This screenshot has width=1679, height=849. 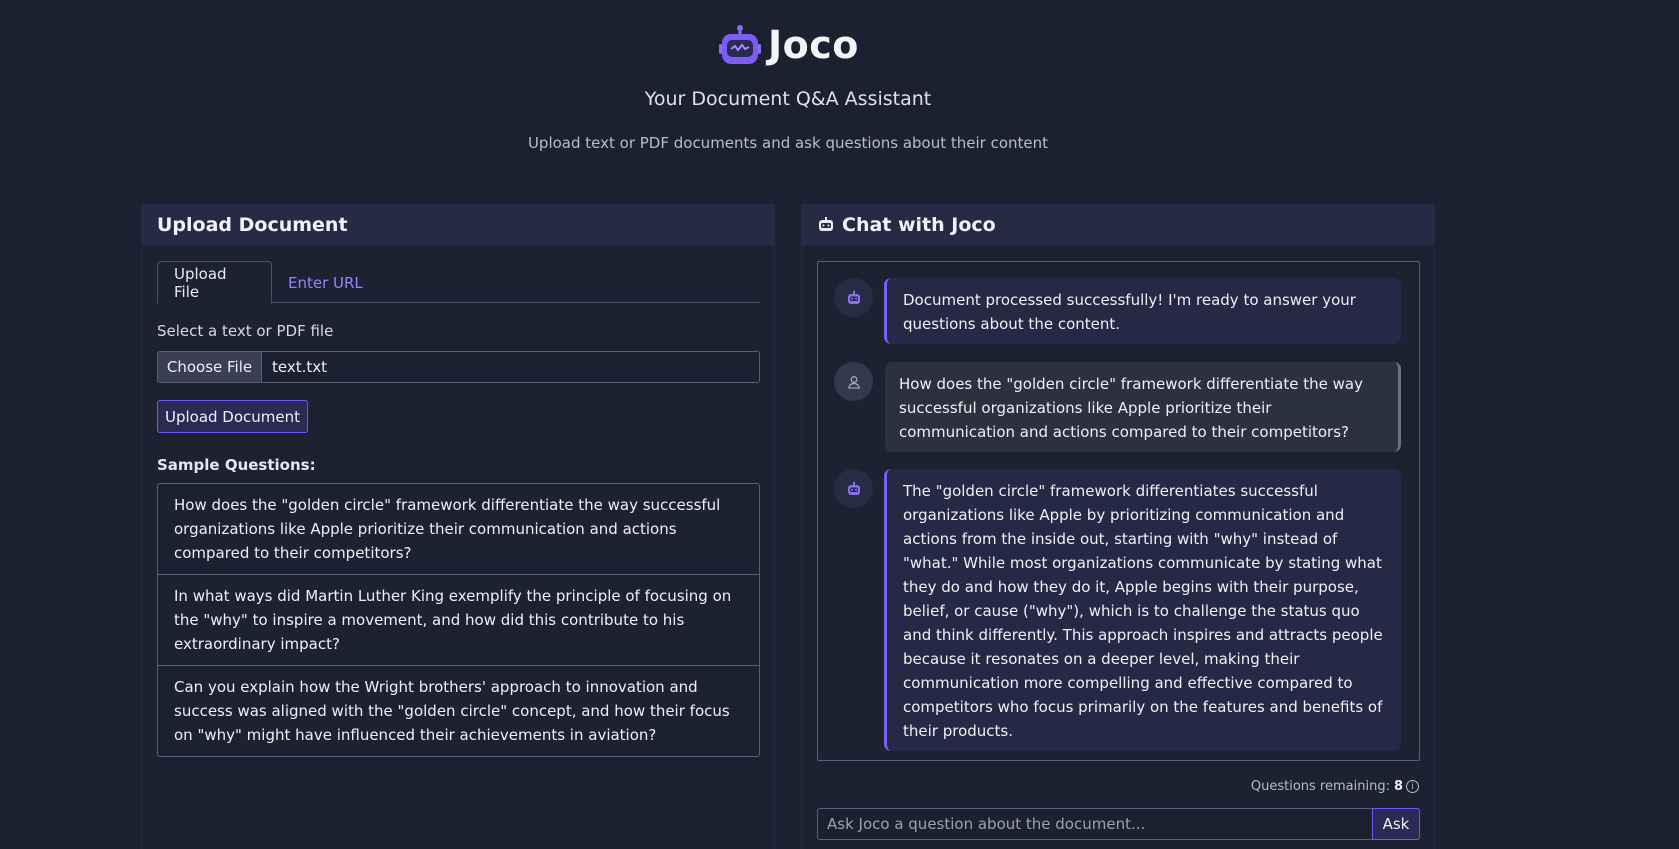 I want to click on upload-document-button: Upload Document, so click(x=232, y=416).